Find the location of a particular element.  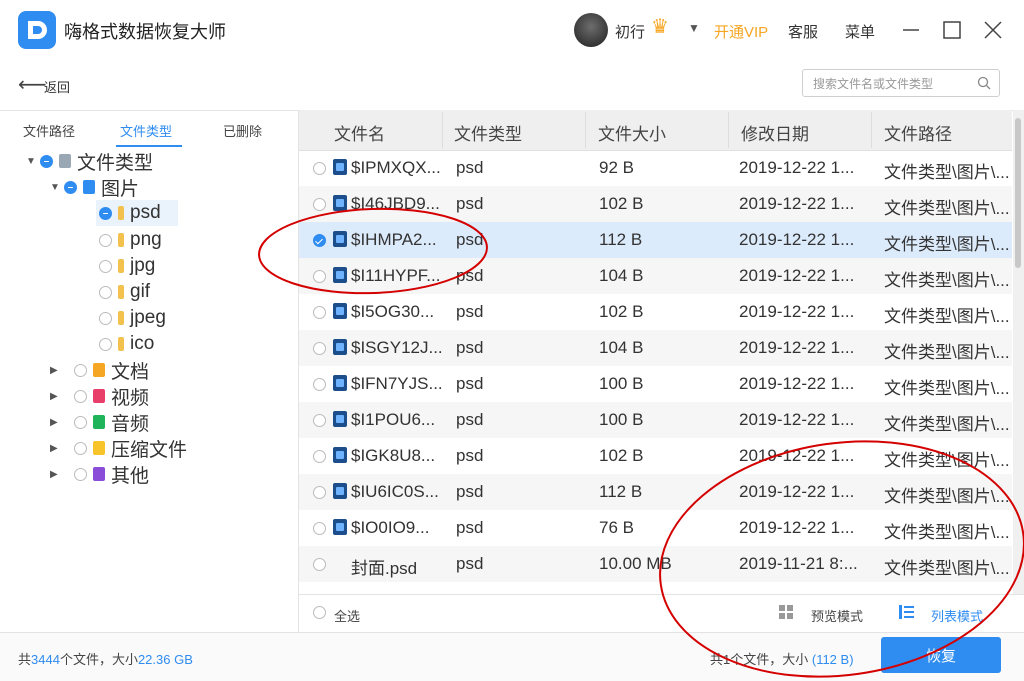

menu-button: 菜单 is located at coordinates (860, 31).